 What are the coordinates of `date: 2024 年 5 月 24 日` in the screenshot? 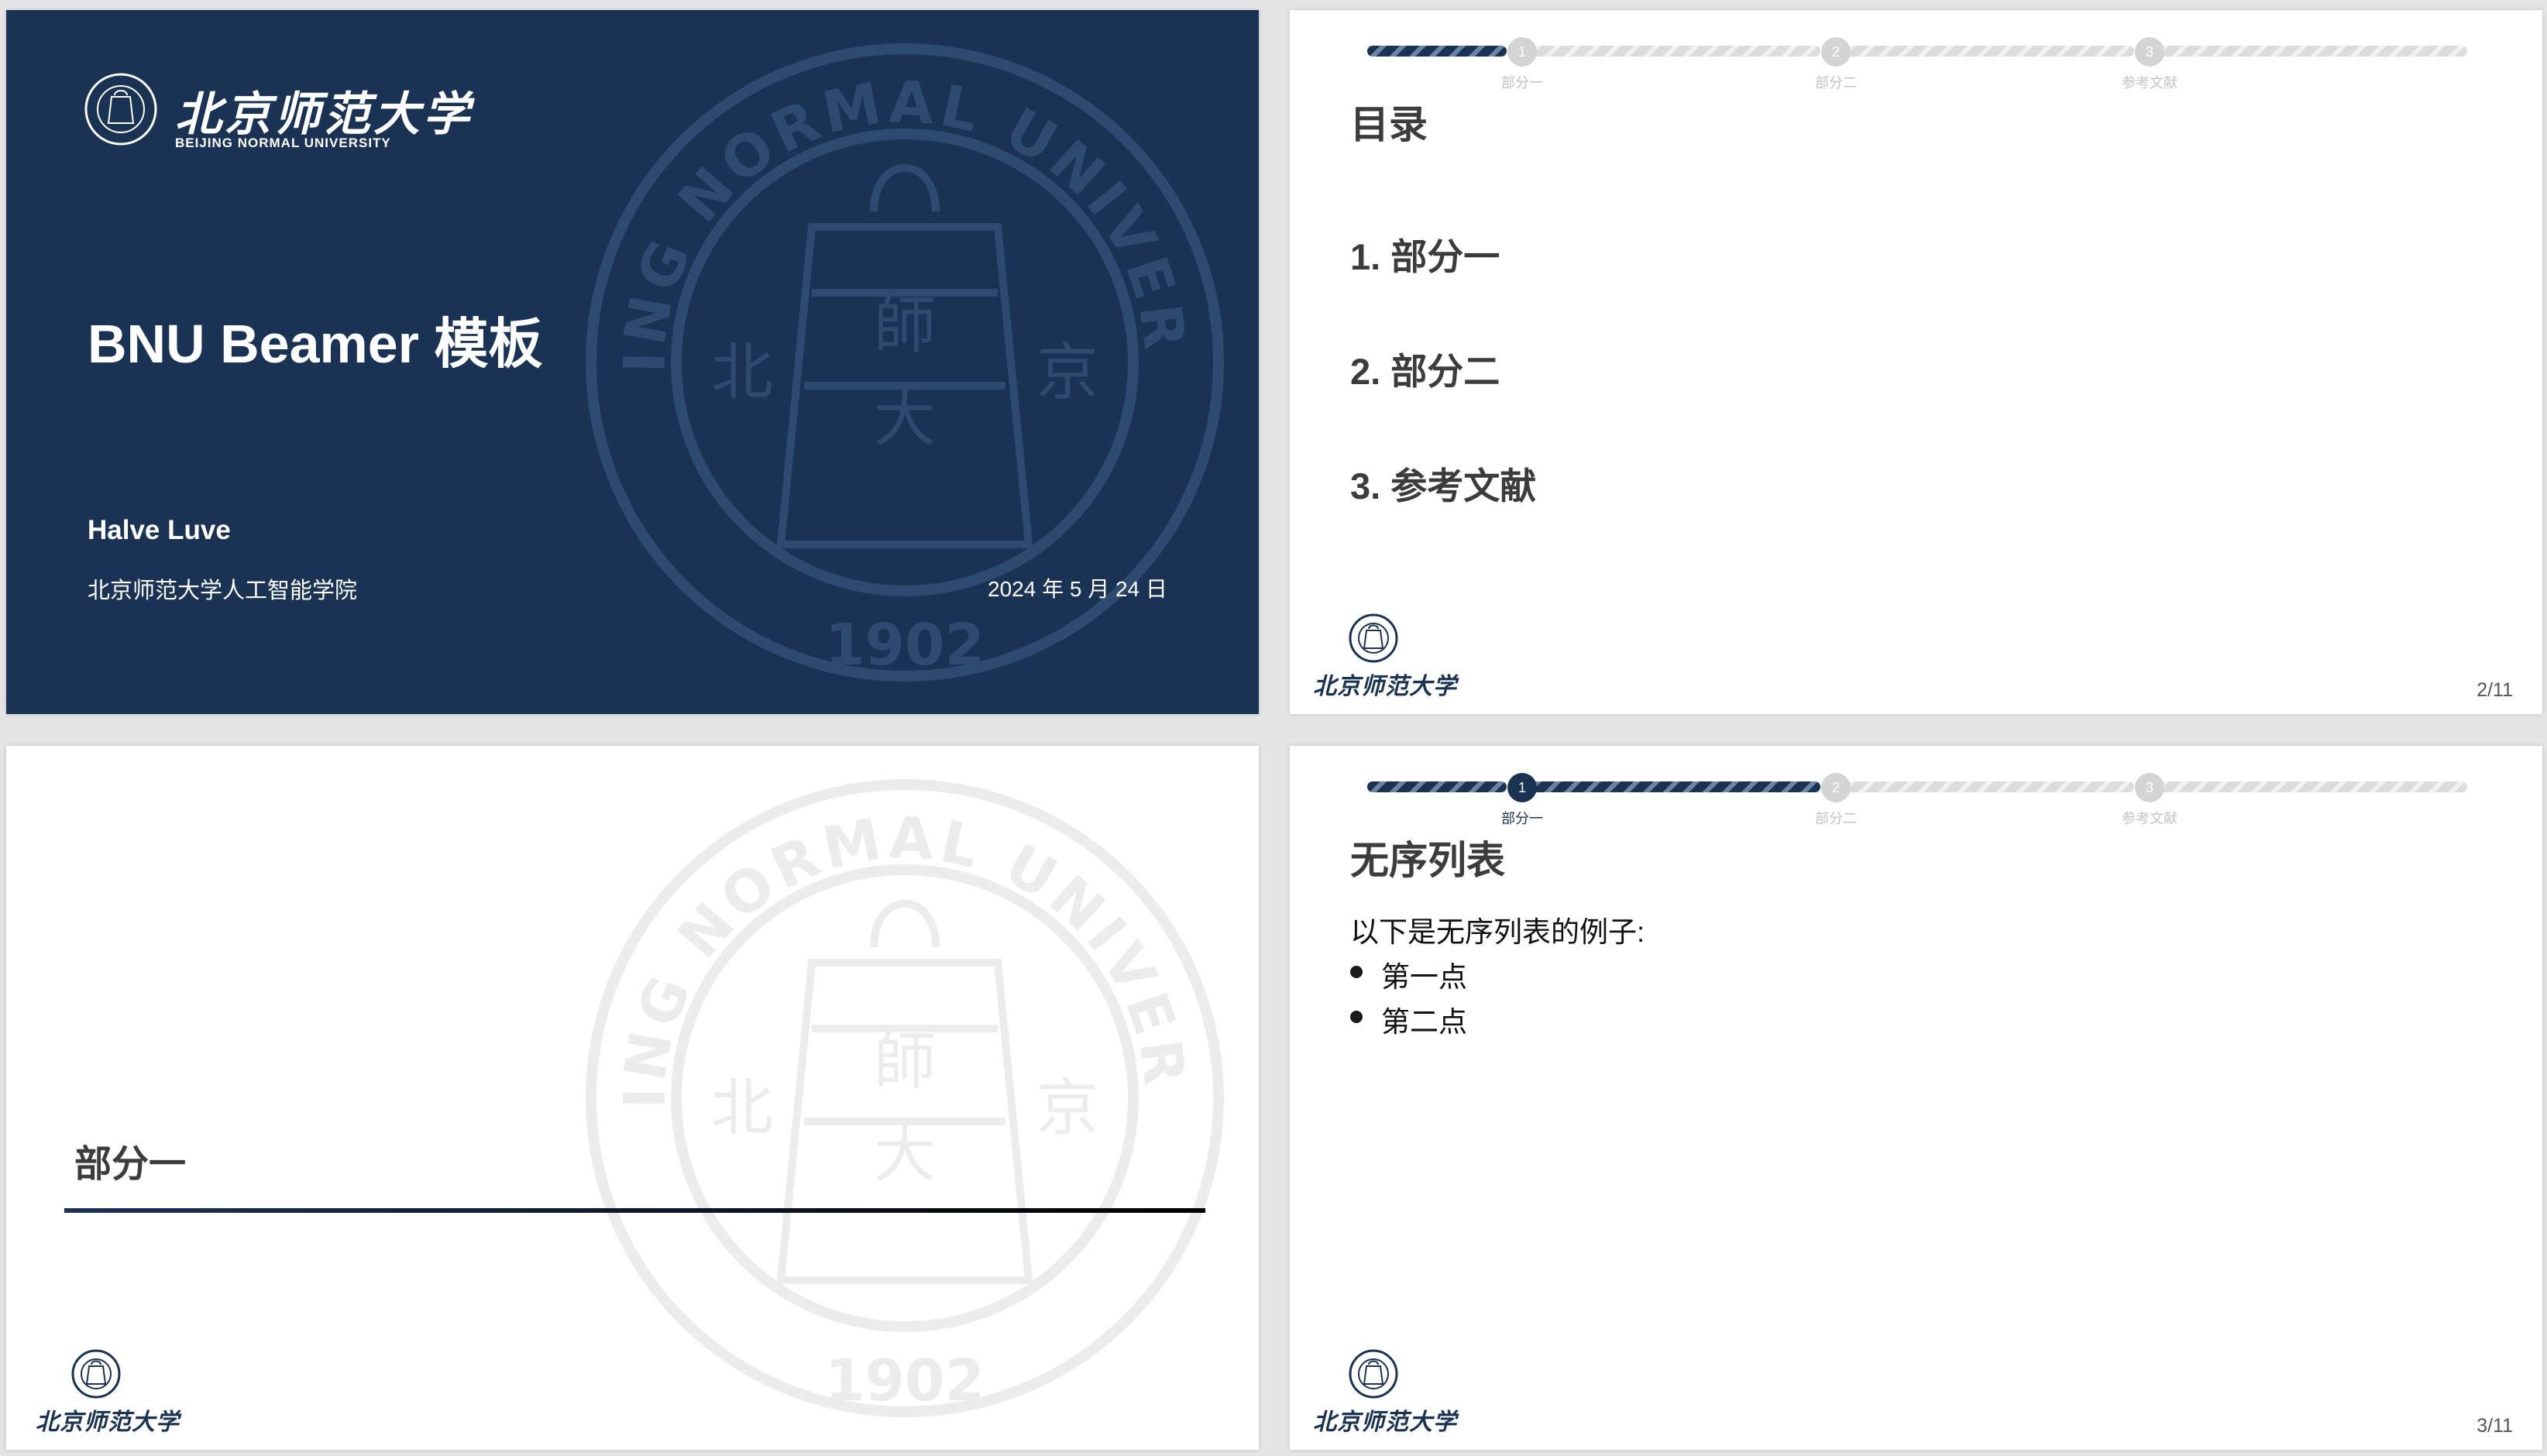 It's located at (1077, 589).